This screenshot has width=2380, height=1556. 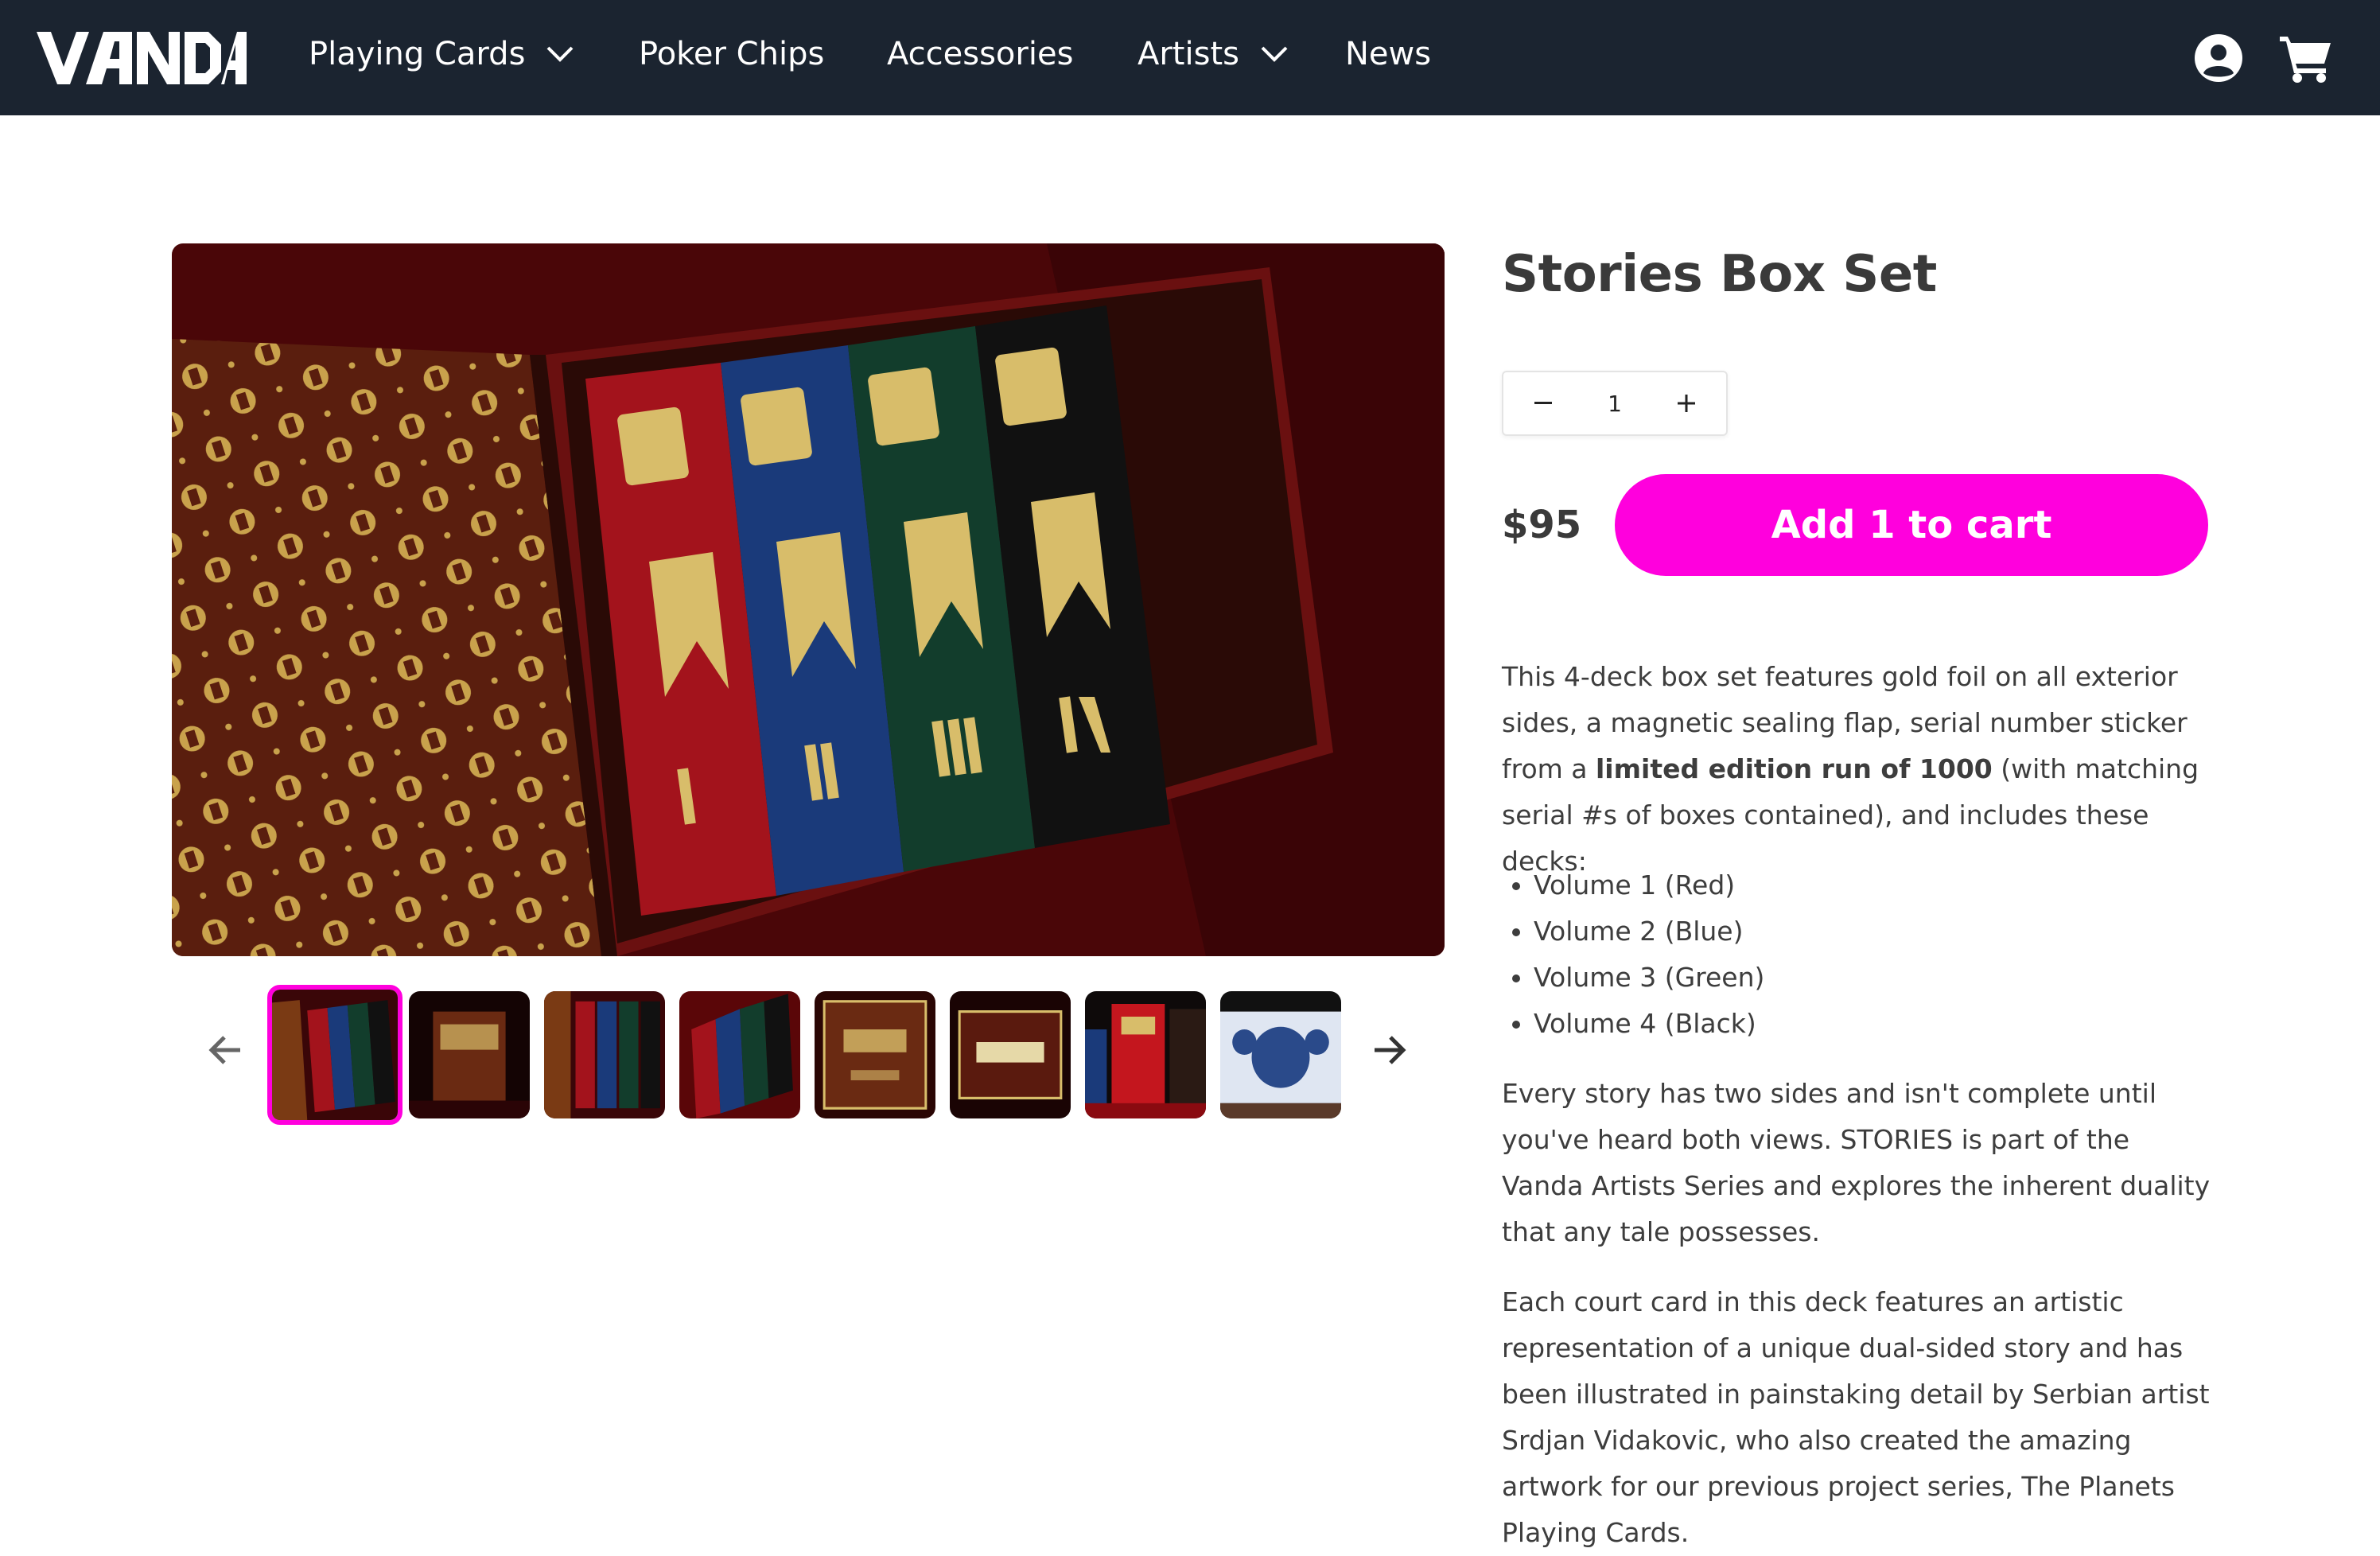 I want to click on account-icon, so click(x=2218, y=58).